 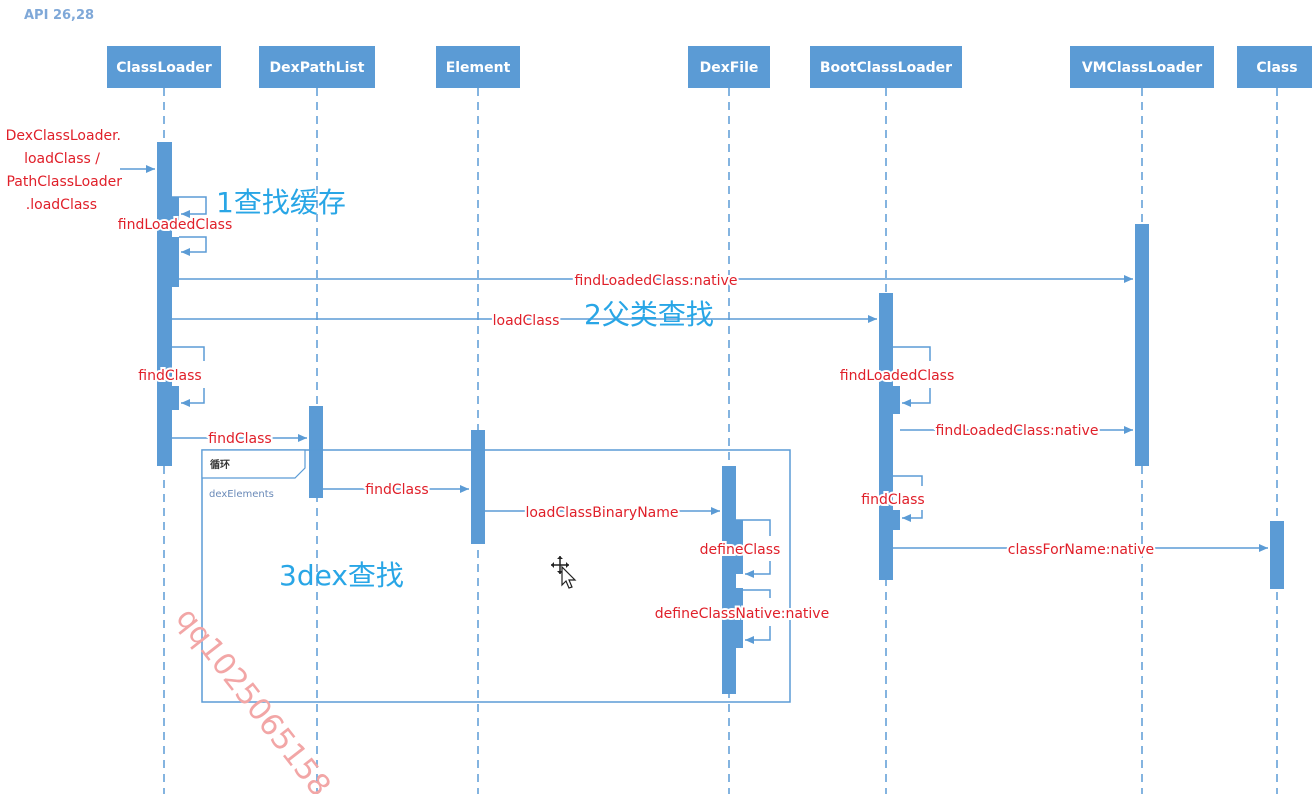 What do you see at coordinates (253, 697) in the screenshot?
I see `watermark: qq1025065158` at bounding box center [253, 697].